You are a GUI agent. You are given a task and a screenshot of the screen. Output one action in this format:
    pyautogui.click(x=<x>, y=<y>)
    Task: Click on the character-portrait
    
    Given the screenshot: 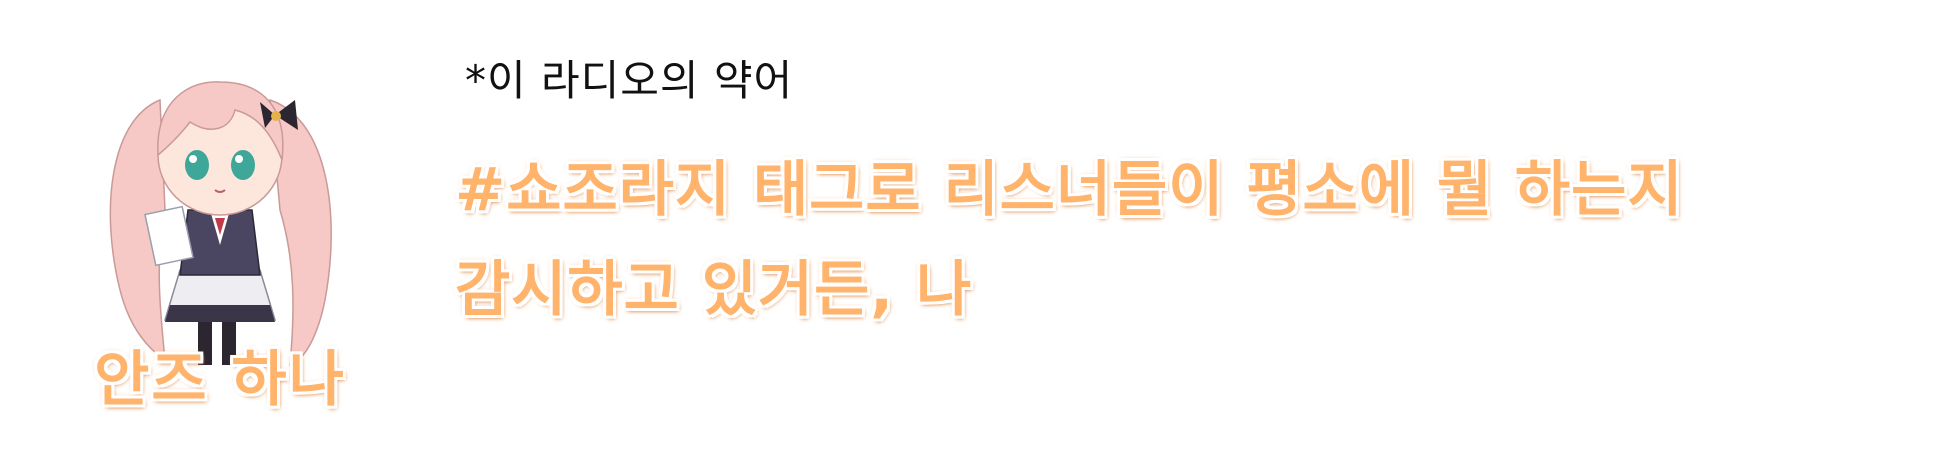 What is the action you would take?
    pyautogui.click(x=220, y=220)
    